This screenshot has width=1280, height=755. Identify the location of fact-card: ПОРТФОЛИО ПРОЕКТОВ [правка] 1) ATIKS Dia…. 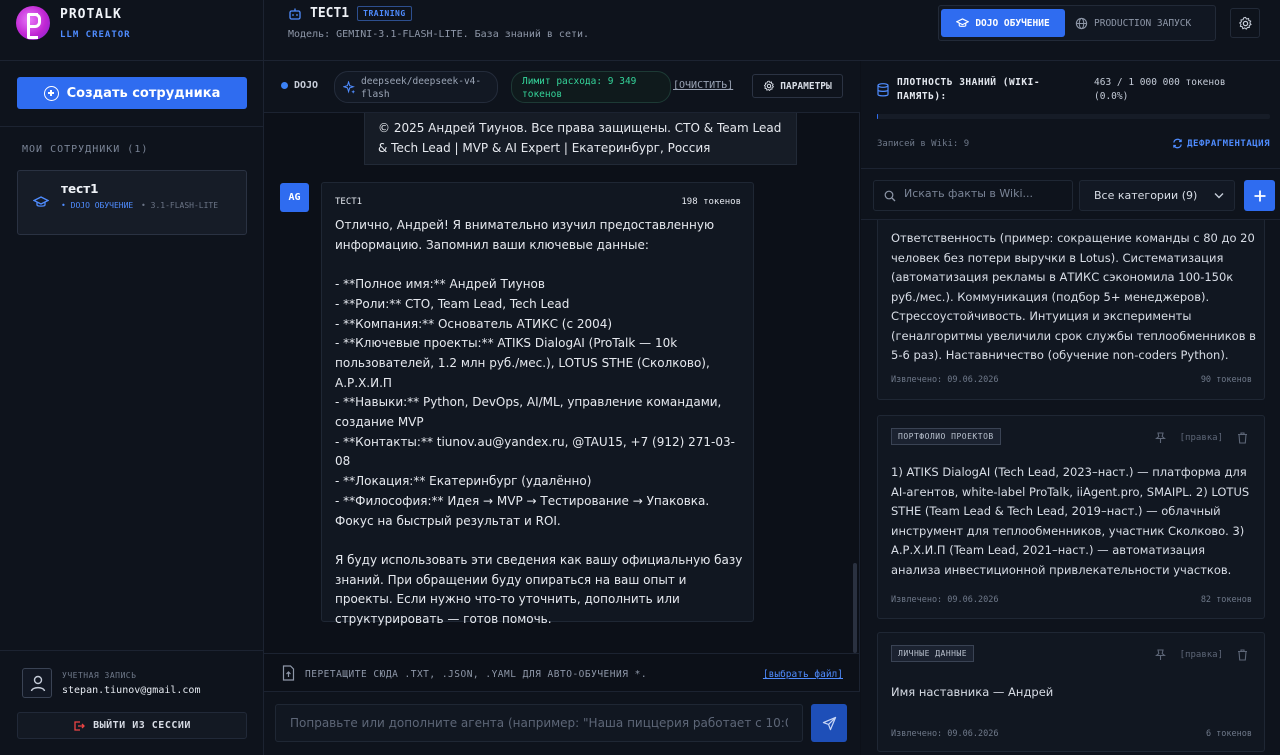
(1071, 517).